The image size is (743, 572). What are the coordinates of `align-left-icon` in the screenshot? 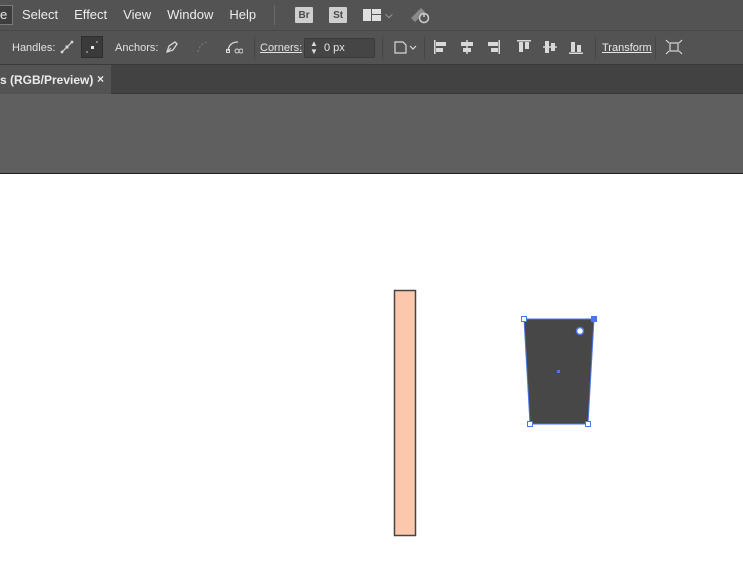 It's located at (440, 47).